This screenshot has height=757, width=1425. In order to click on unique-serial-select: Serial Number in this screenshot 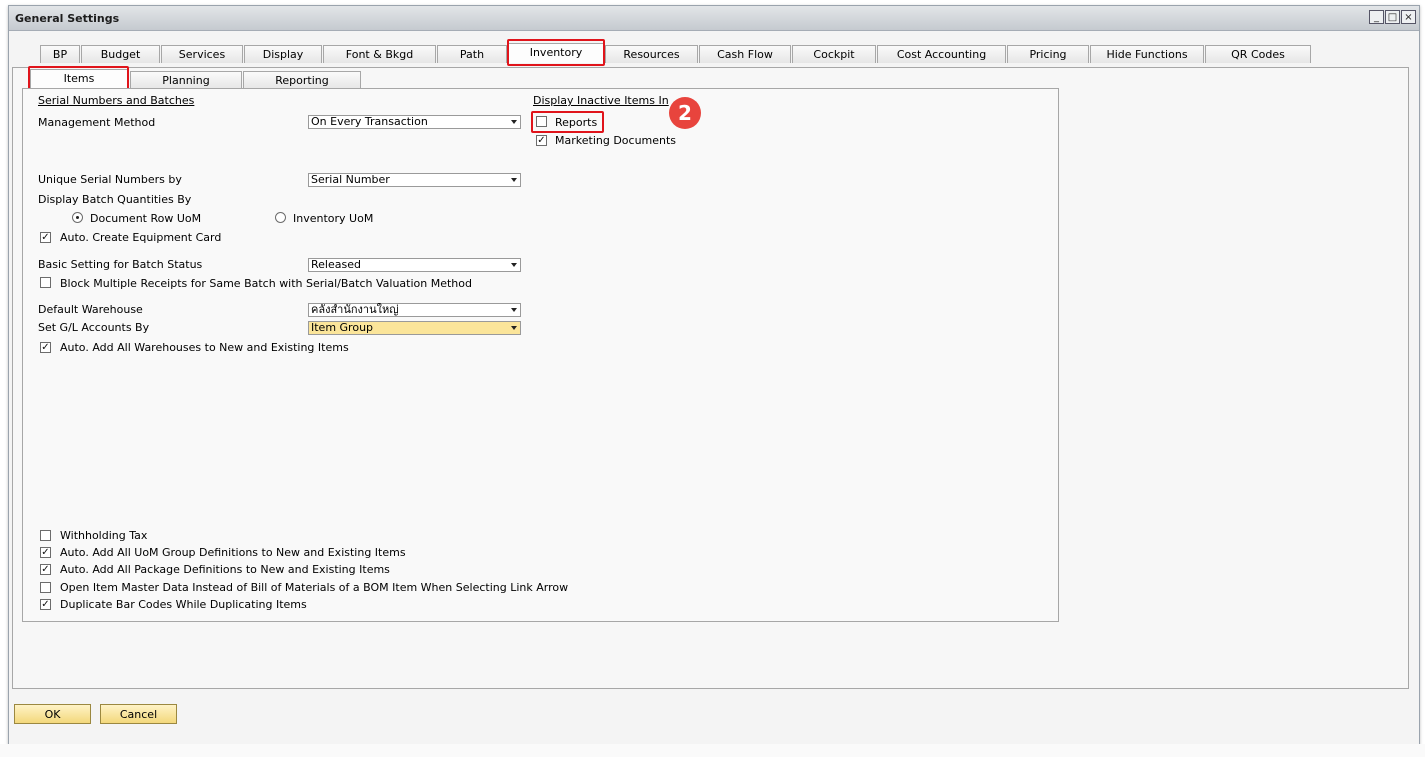, I will do `click(414, 180)`.